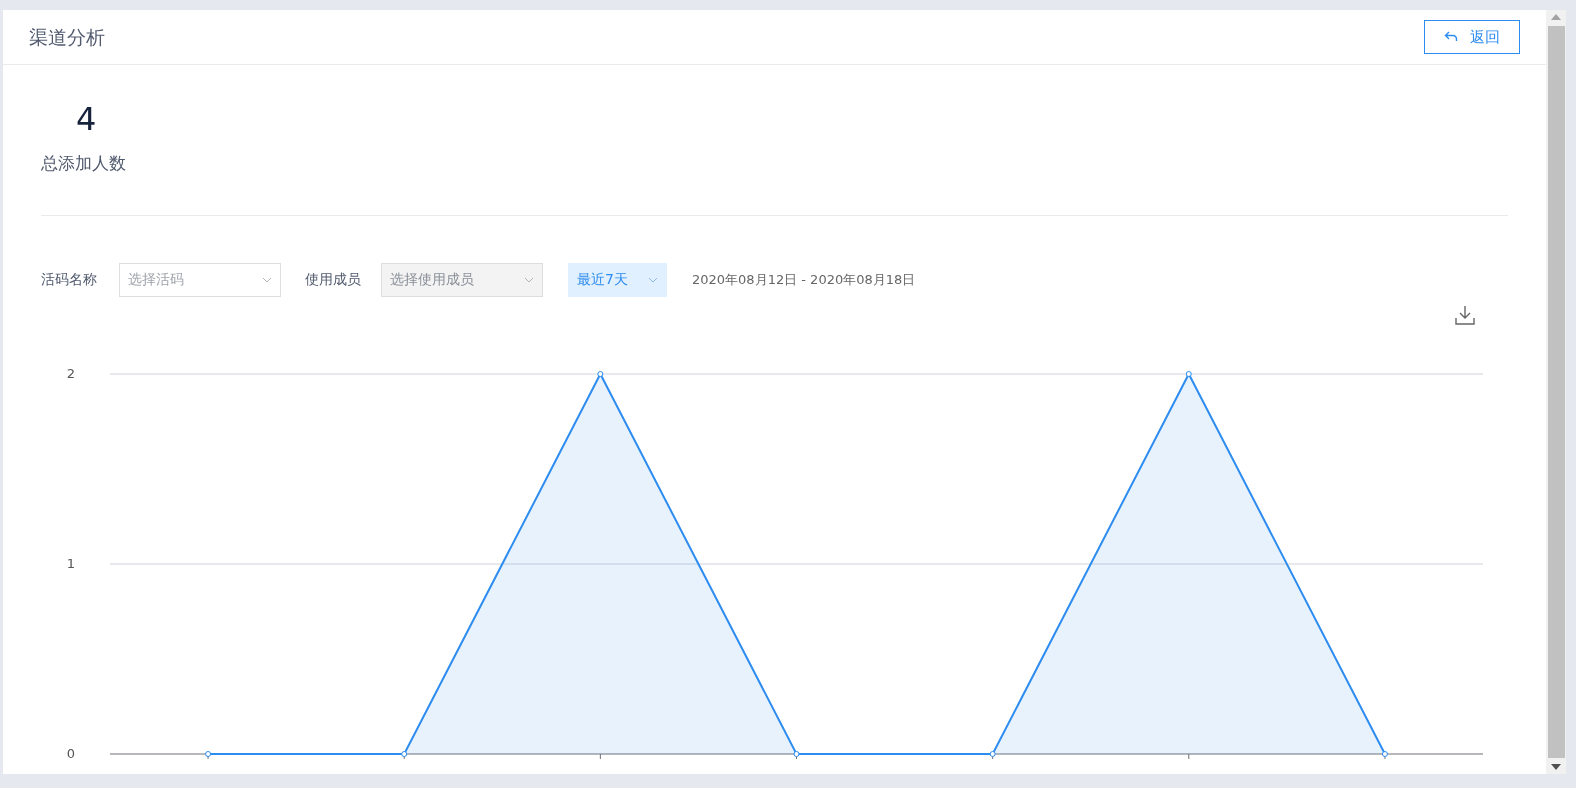  What do you see at coordinates (333, 279) in the screenshot?
I see `filter-label: 使用成员` at bounding box center [333, 279].